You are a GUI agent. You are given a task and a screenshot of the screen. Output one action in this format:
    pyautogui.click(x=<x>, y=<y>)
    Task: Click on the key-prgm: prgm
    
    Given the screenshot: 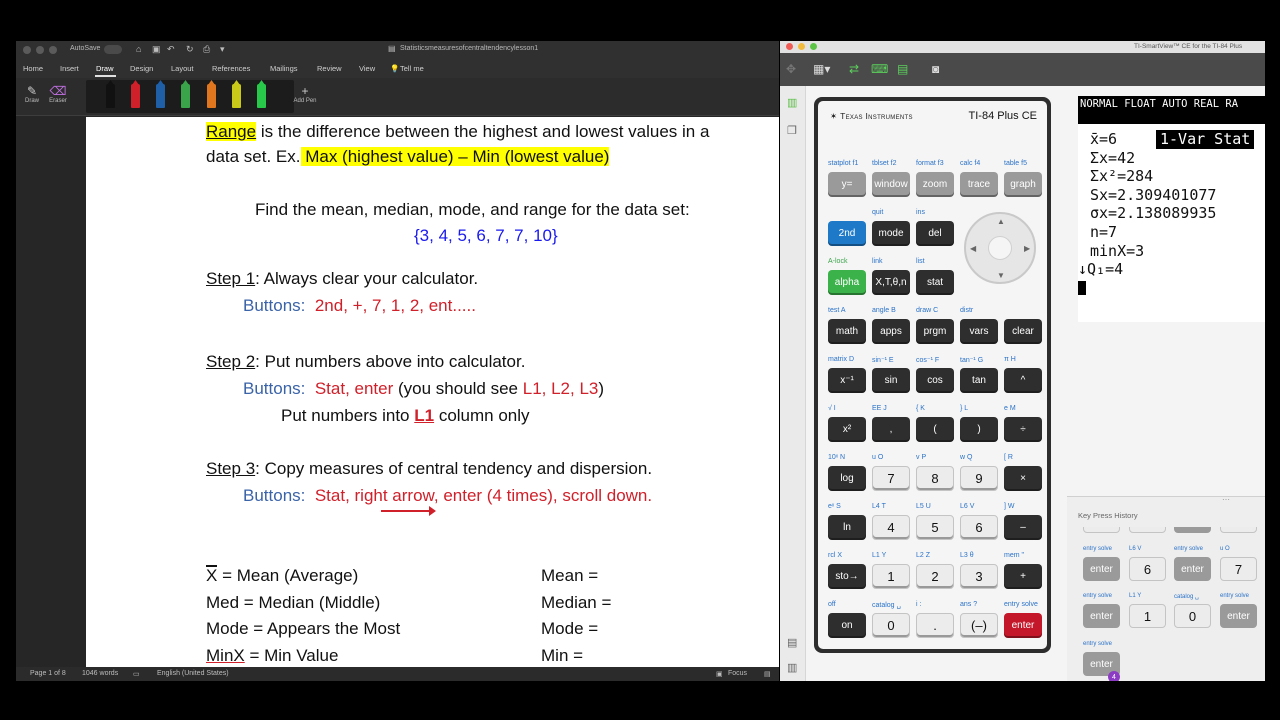 What is the action you would take?
    pyautogui.click(x=935, y=331)
    